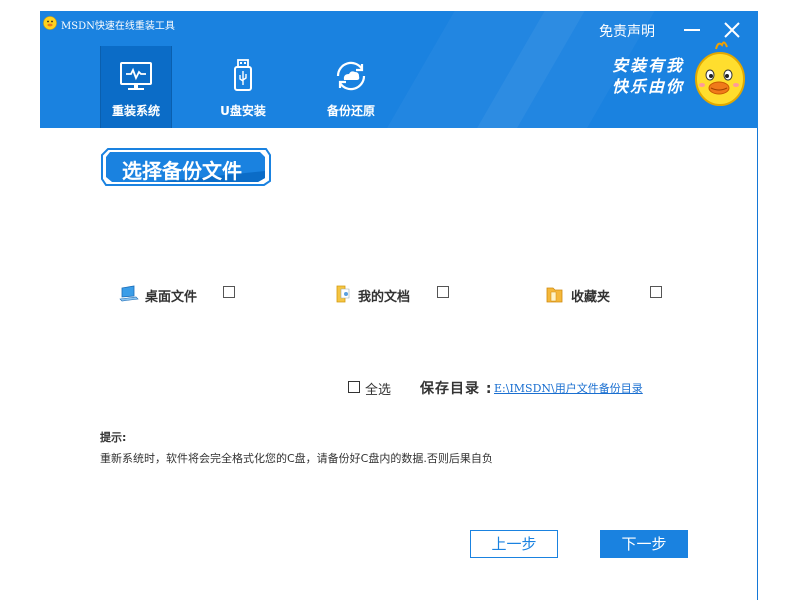 The width and height of the screenshot is (800, 600). What do you see at coordinates (182, 171) in the screenshot?
I see `page-title: 选择备份文件` at bounding box center [182, 171].